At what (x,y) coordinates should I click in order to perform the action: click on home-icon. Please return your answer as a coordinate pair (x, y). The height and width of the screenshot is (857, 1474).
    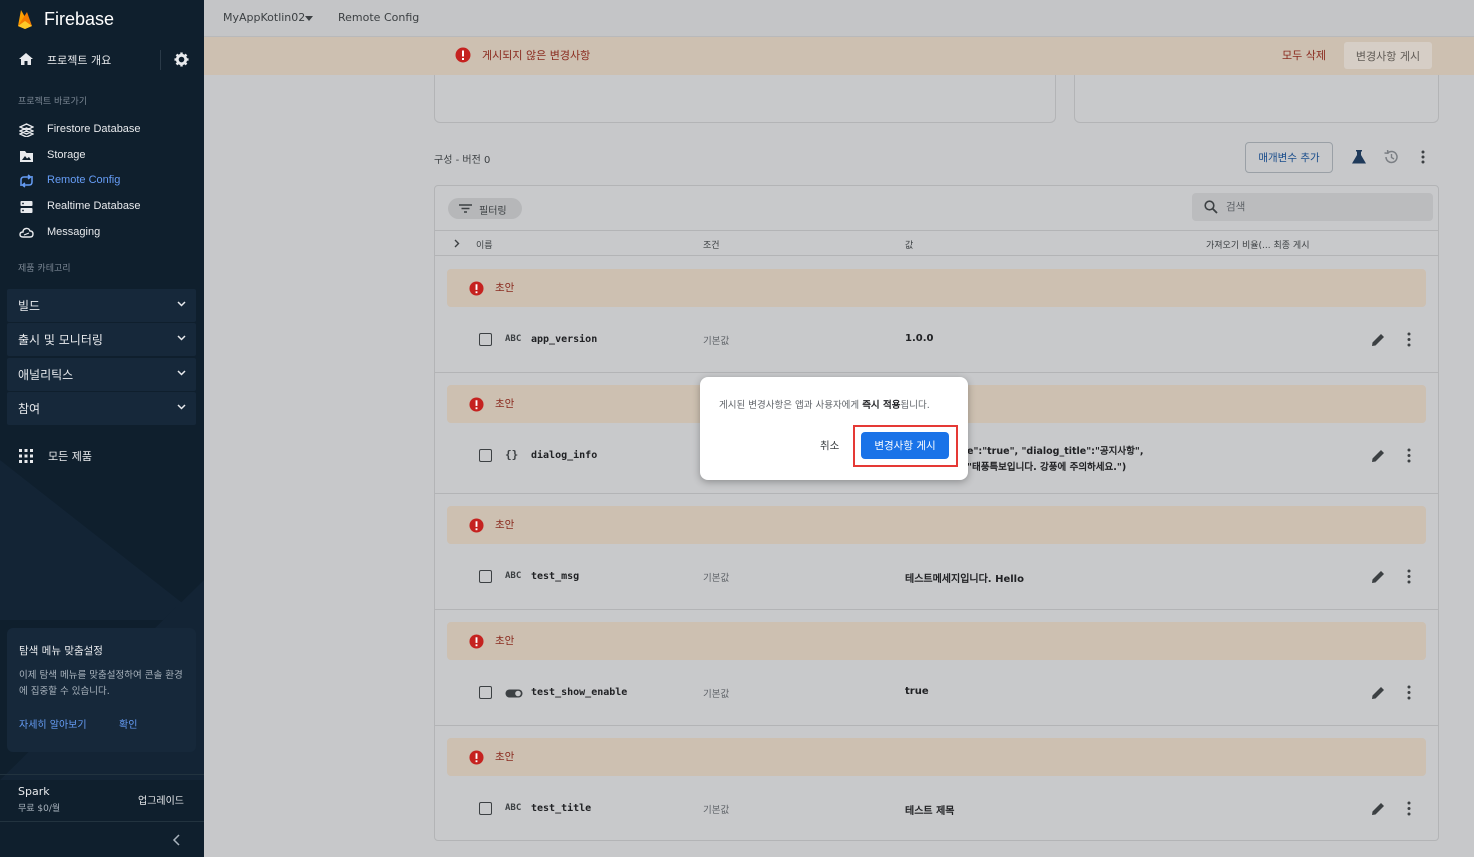
    Looking at the image, I should click on (26, 59).